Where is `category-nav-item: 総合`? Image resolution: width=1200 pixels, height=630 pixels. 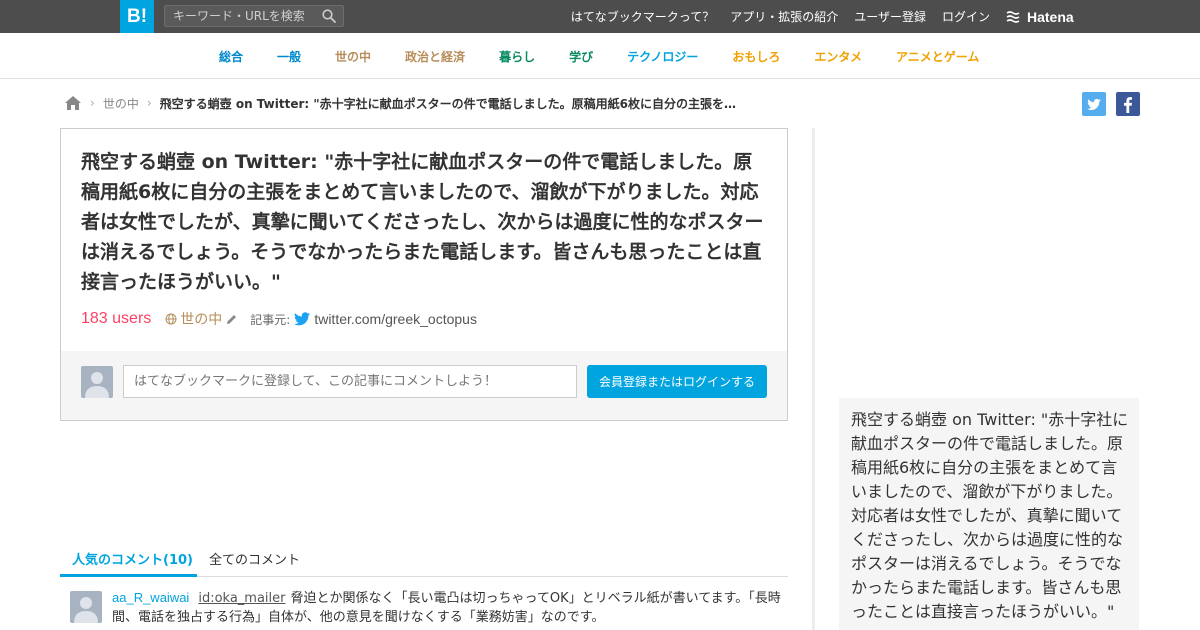
category-nav-item: 総合 is located at coordinates (231, 56).